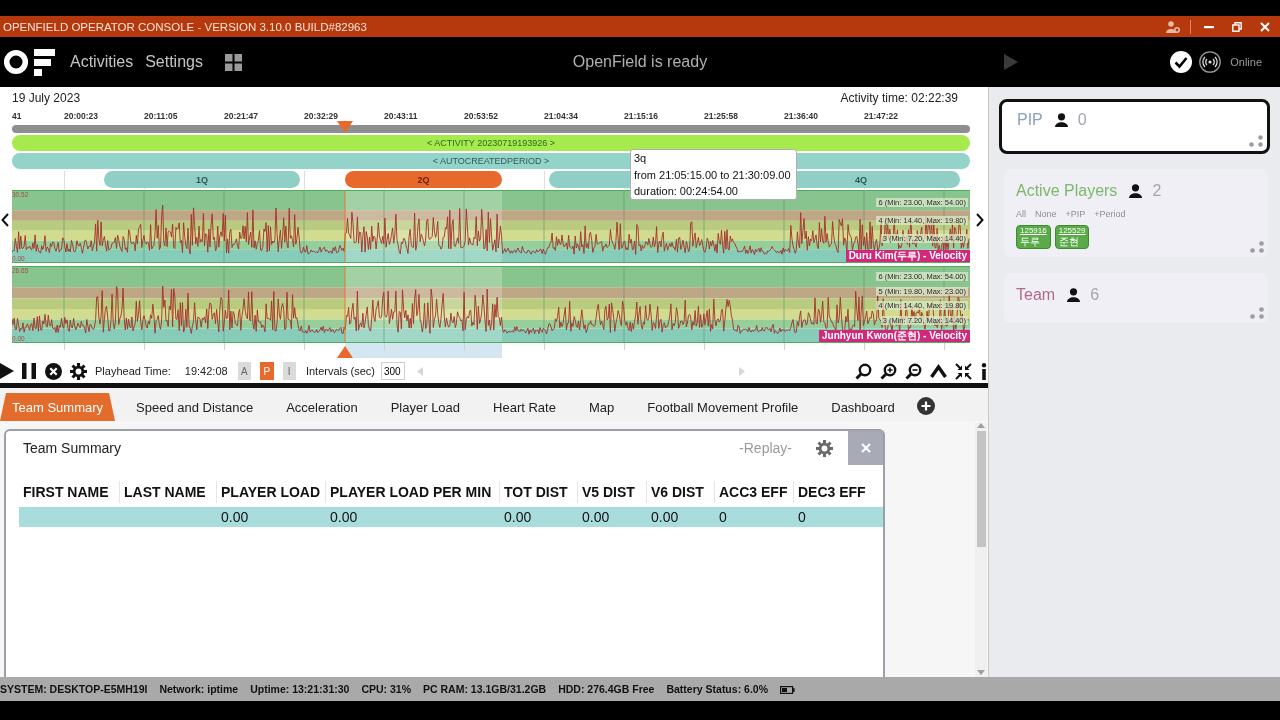 Image resolution: width=1280 pixels, height=720 pixels. I want to click on time-tick-label: 20:21:47, so click(242, 116).